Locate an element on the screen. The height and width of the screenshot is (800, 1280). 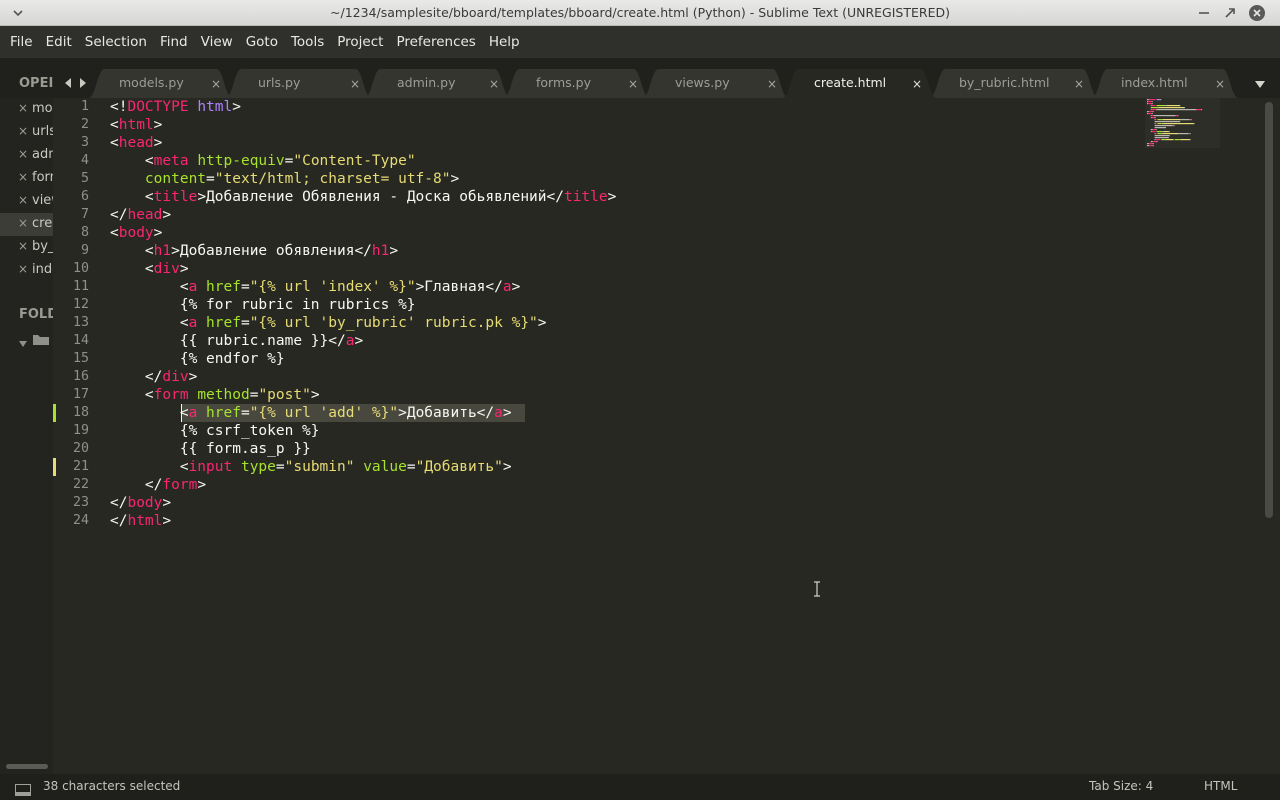
minimize-icon is located at coordinates (1204, 13).